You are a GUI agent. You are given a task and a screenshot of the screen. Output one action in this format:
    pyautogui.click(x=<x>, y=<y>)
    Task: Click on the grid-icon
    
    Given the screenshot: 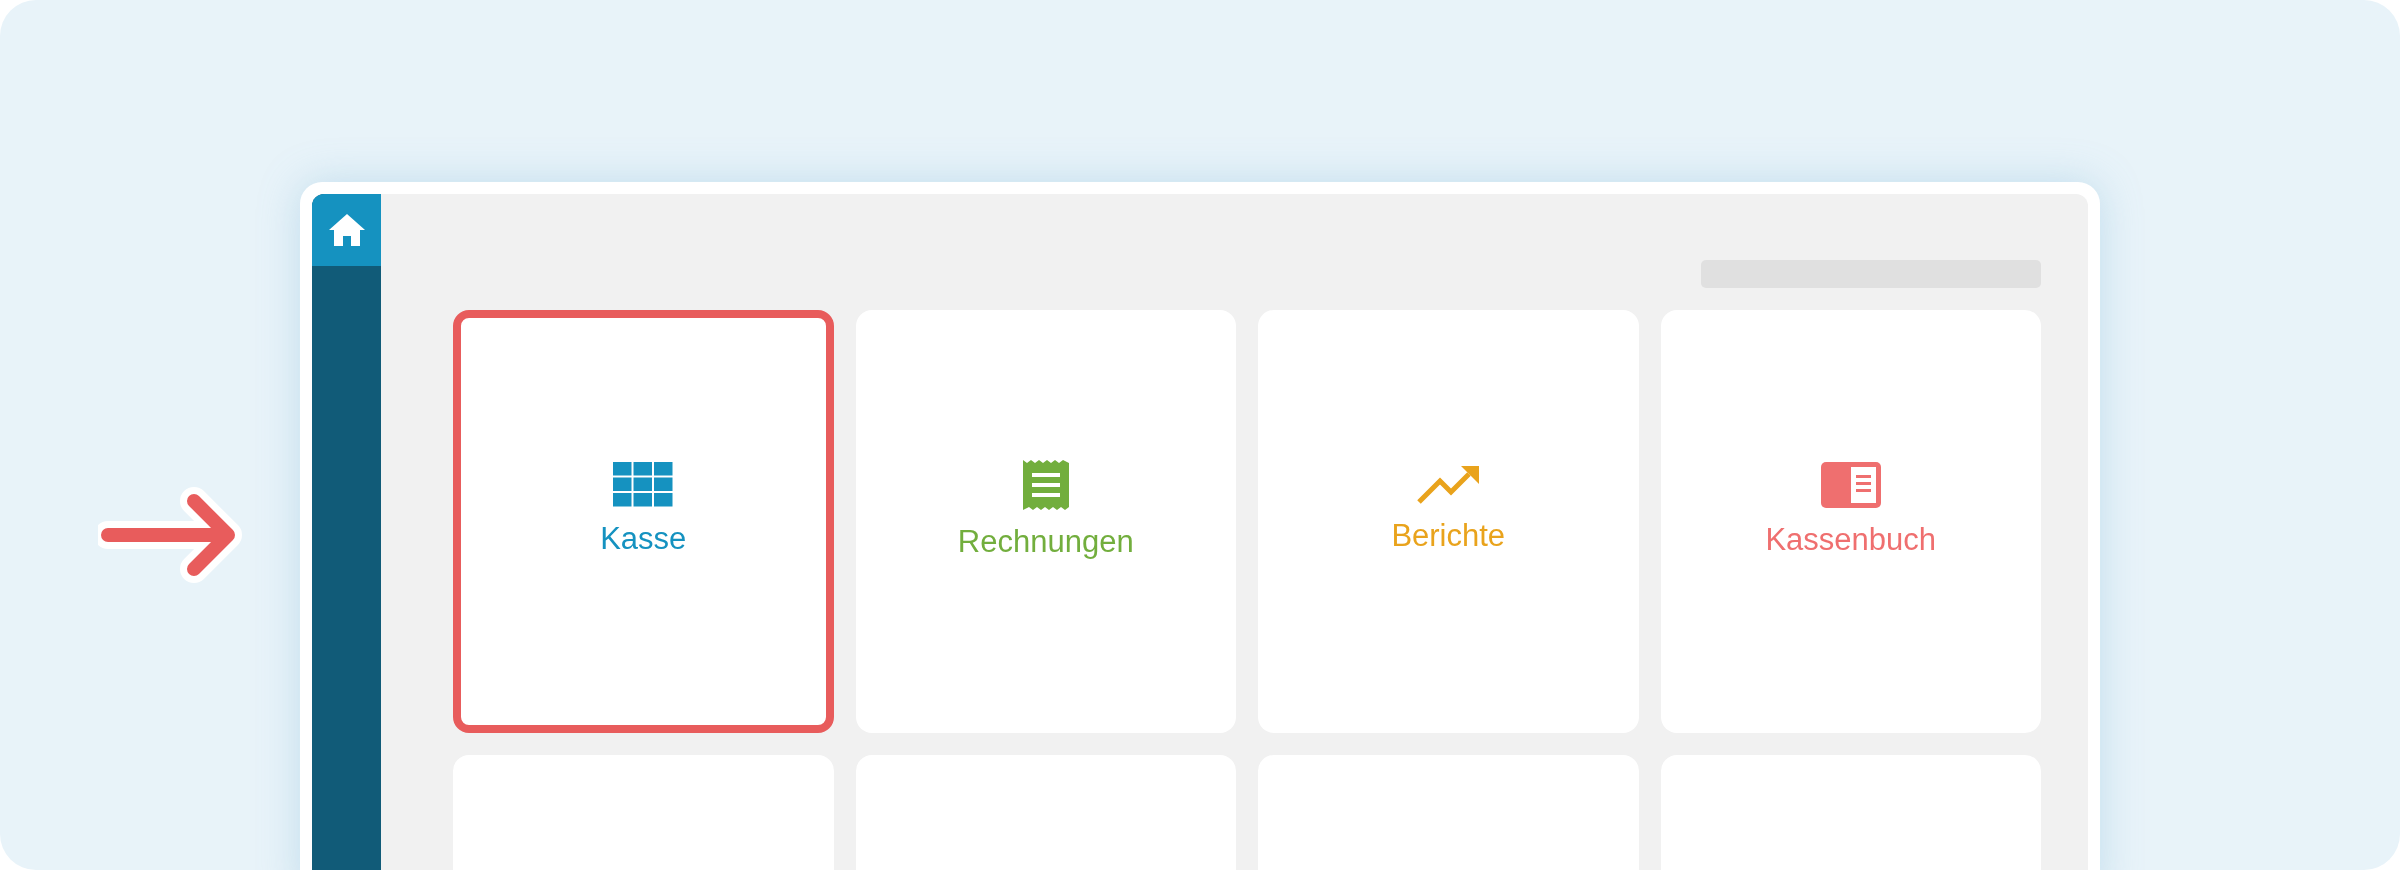 What is the action you would take?
    pyautogui.click(x=643, y=484)
    